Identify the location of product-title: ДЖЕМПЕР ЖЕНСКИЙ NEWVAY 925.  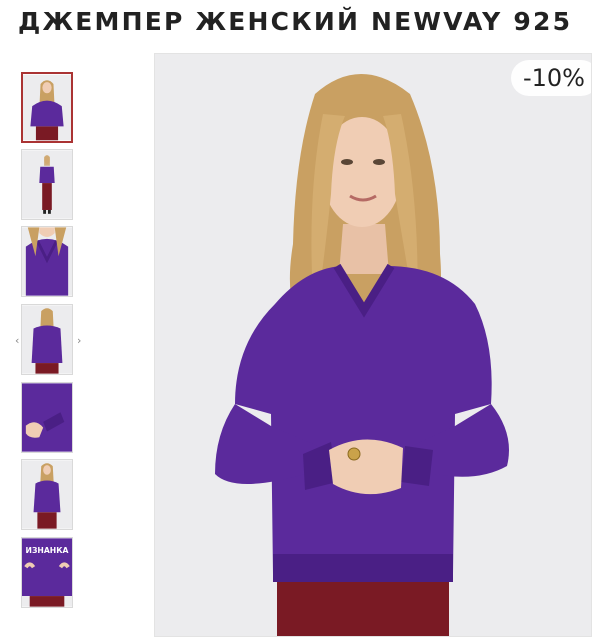
(295, 21).